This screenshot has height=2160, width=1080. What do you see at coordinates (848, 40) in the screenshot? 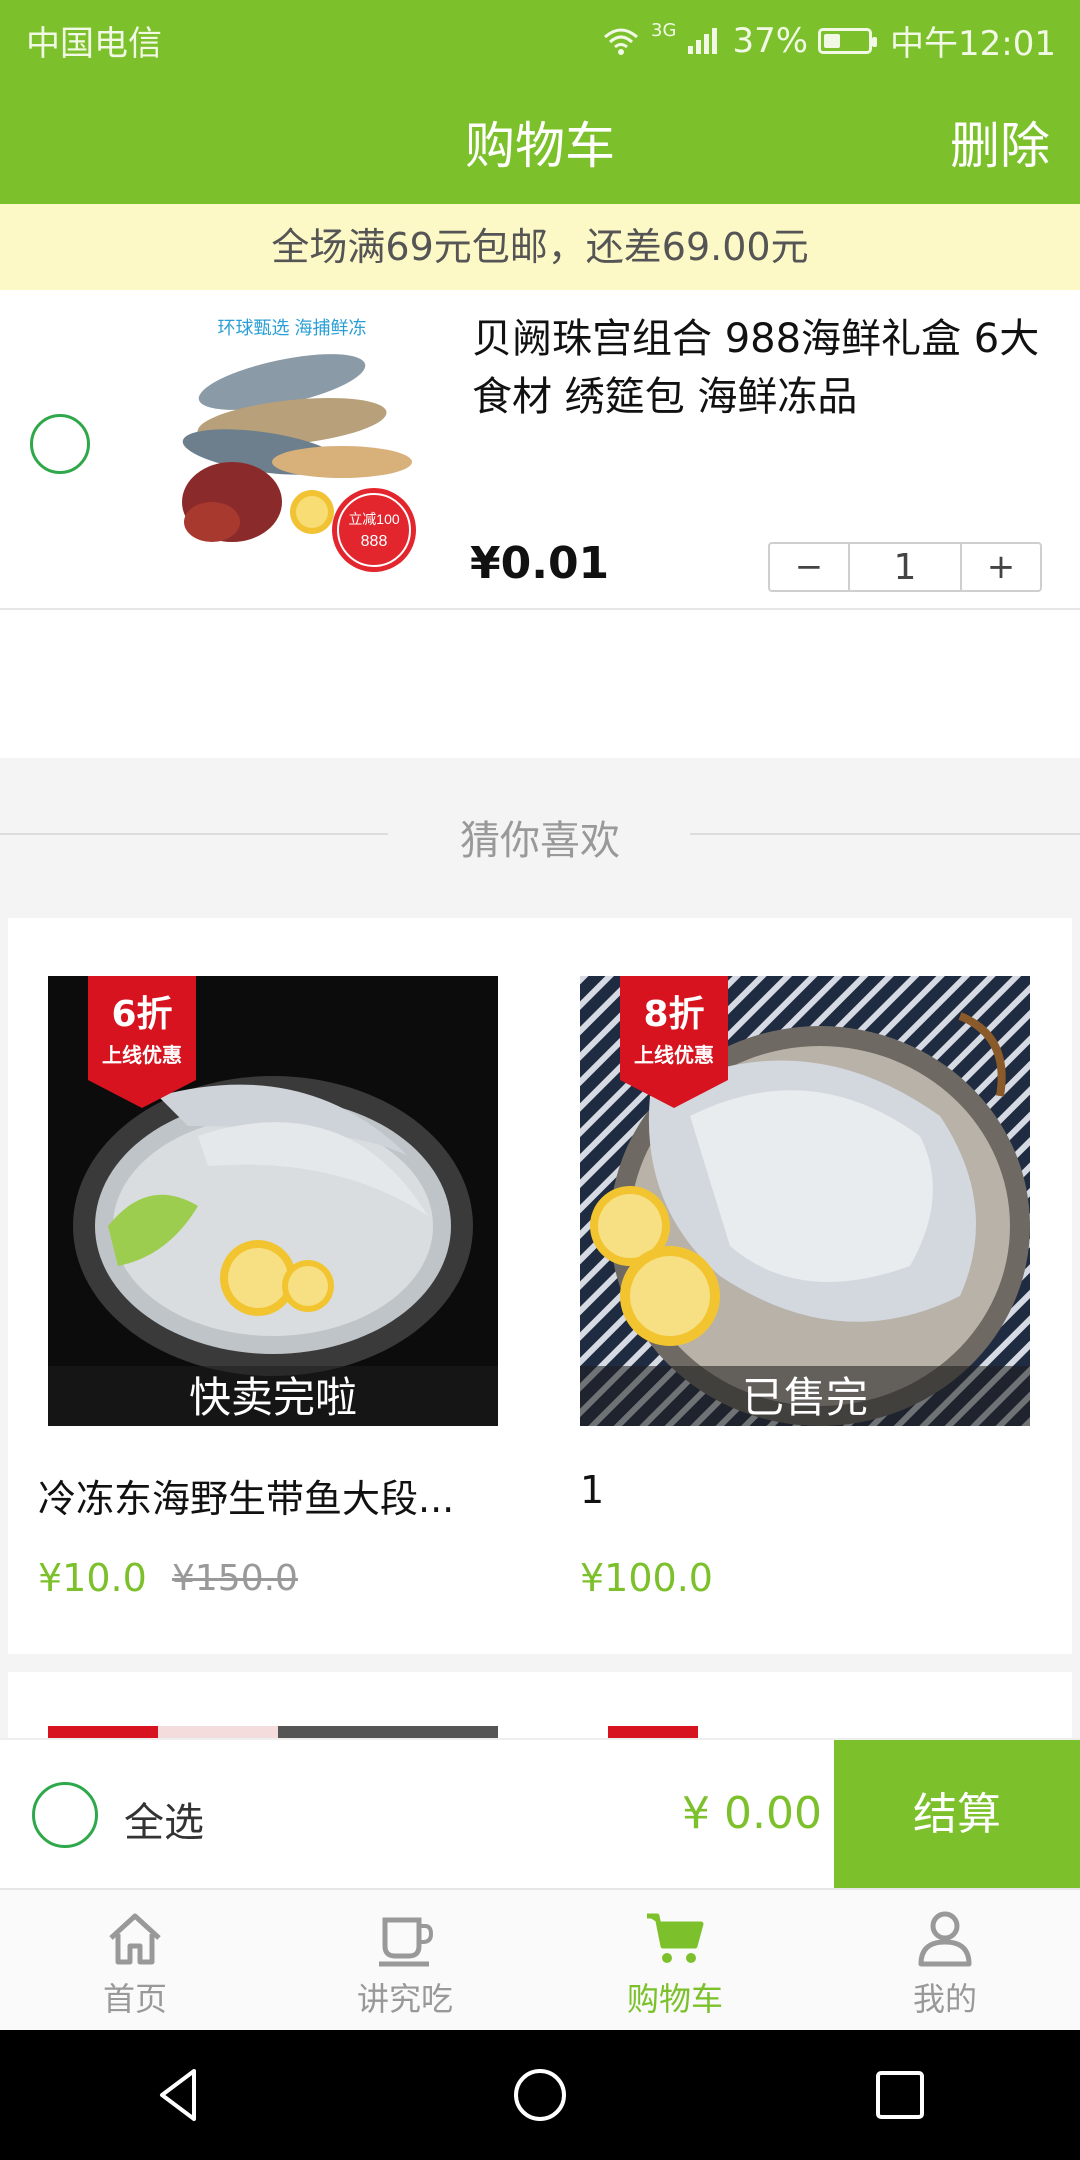
I see `battery-icon` at bounding box center [848, 40].